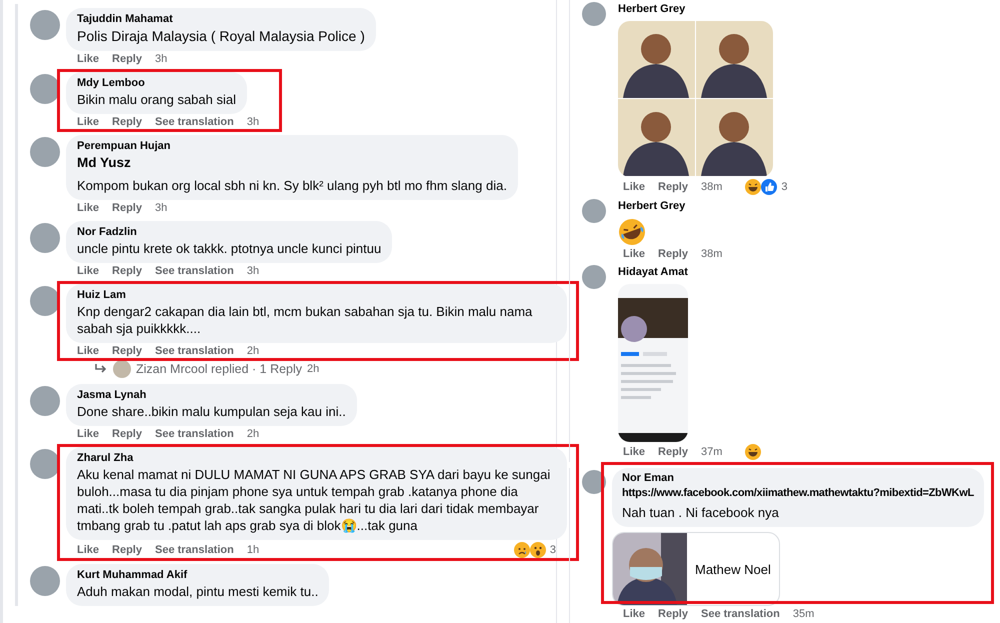  Describe the element at coordinates (197, 575) in the screenshot. I see `author-name: Kurt Muhammad Akif` at that location.